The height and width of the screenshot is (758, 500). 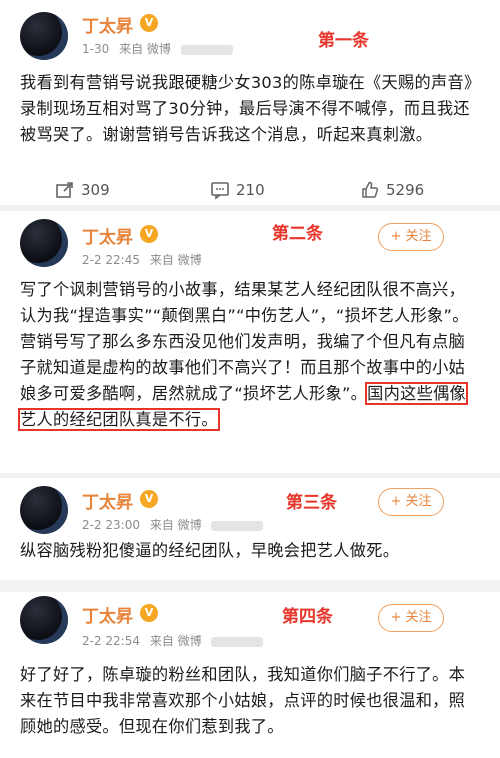 I want to click on annotation-label: 第四条, so click(x=307, y=617).